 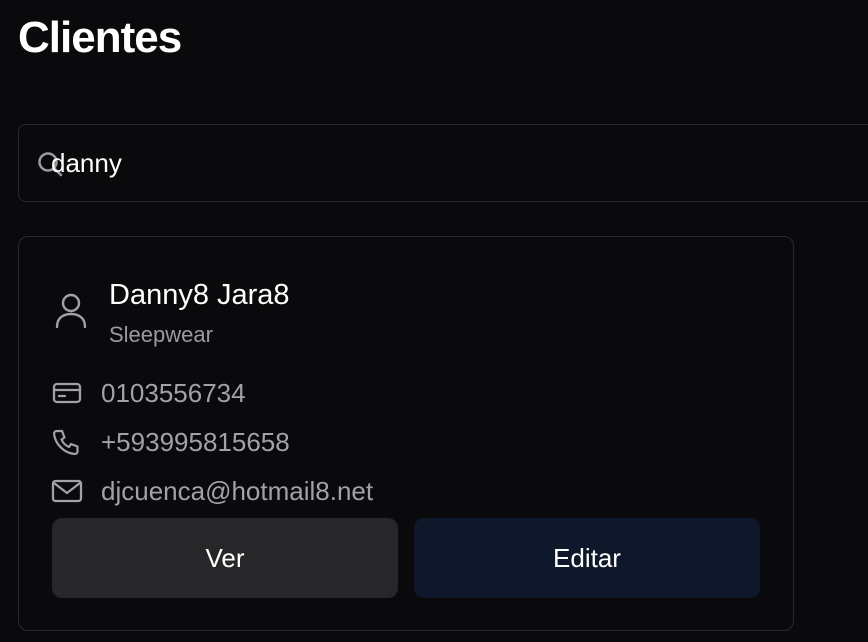 I want to click on view-button: Ver, so click(x=225, y=558).